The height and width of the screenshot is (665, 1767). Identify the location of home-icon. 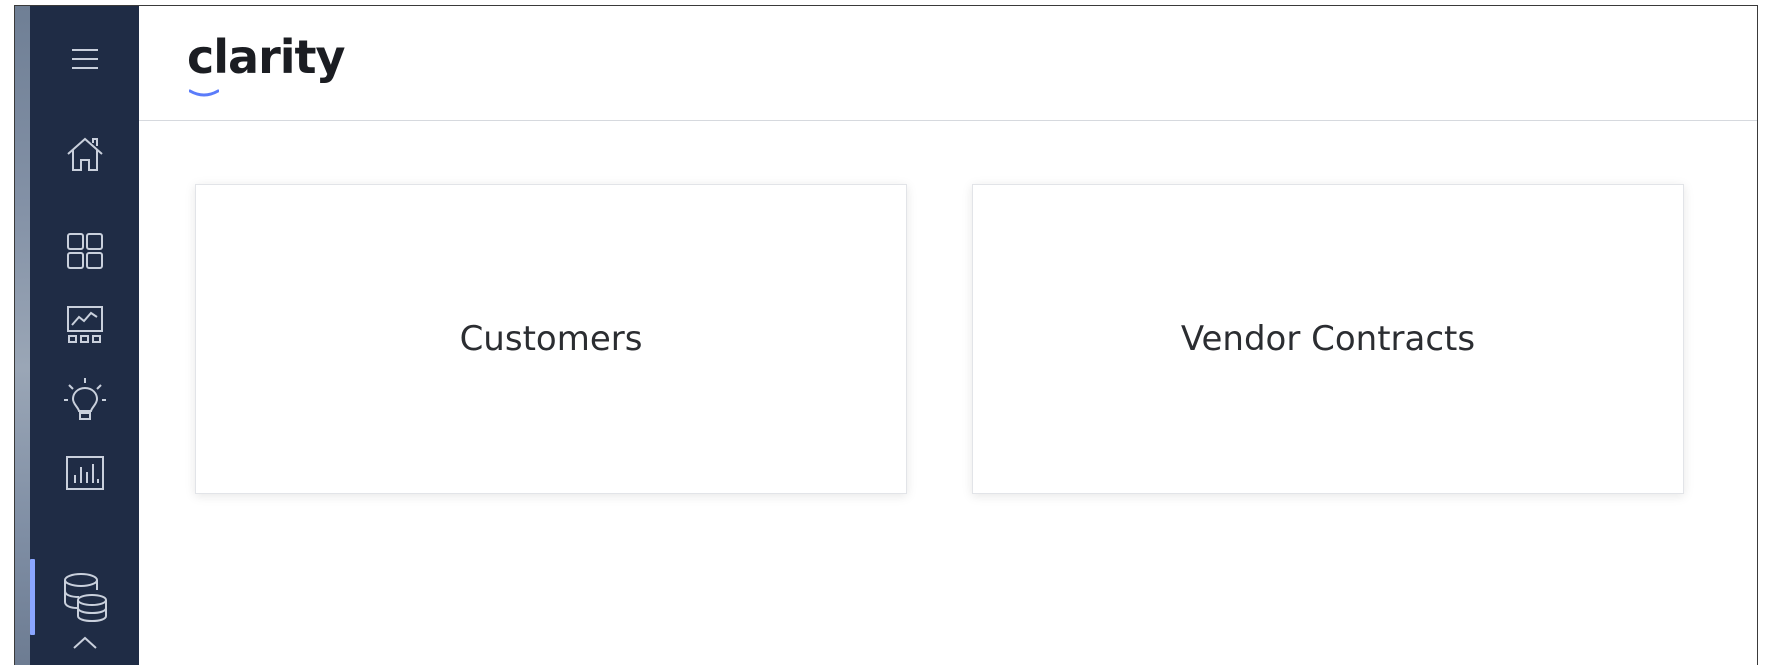
(85, 155).